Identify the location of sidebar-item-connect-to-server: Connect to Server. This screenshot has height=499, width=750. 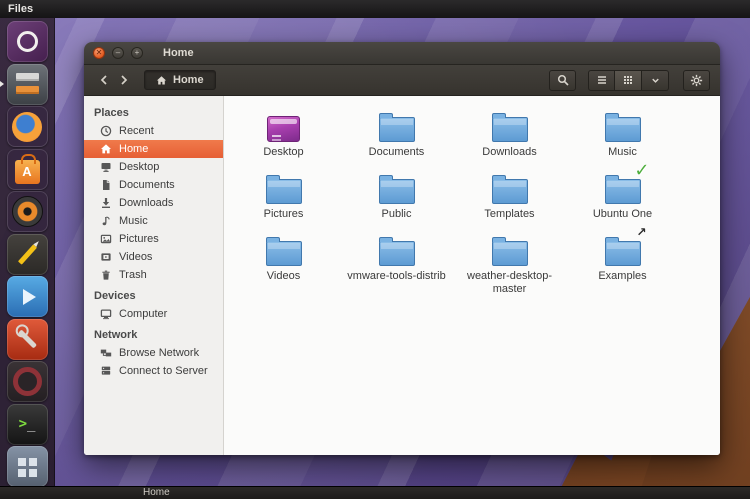
(153, 371).